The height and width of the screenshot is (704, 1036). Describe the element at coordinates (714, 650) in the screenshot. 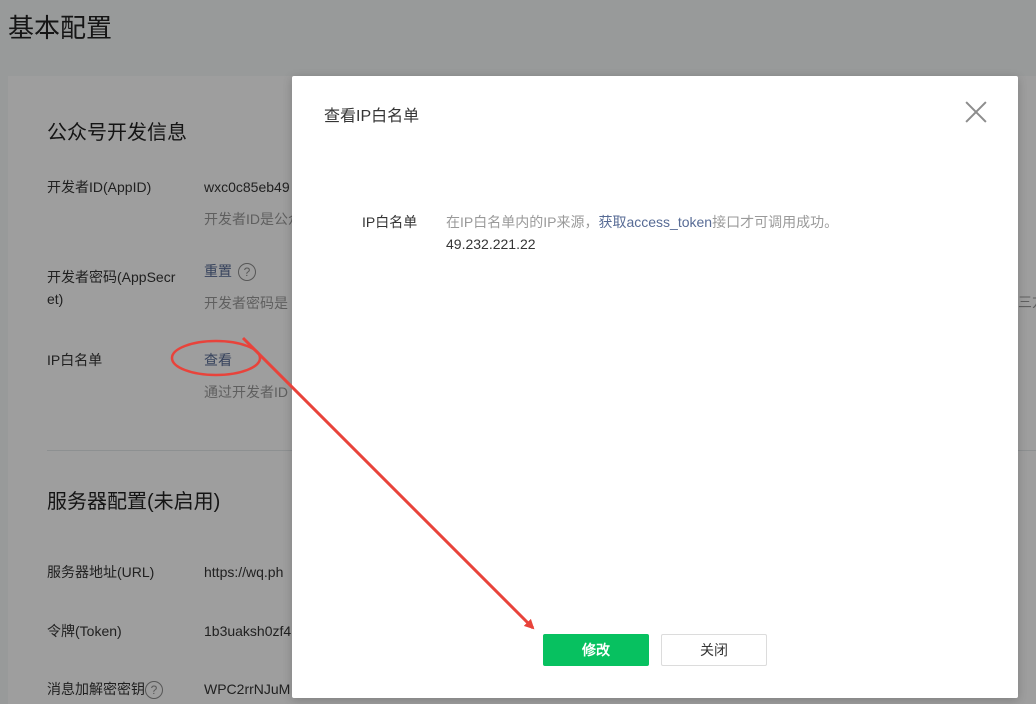

I see `close-button: 关闭` at that location.